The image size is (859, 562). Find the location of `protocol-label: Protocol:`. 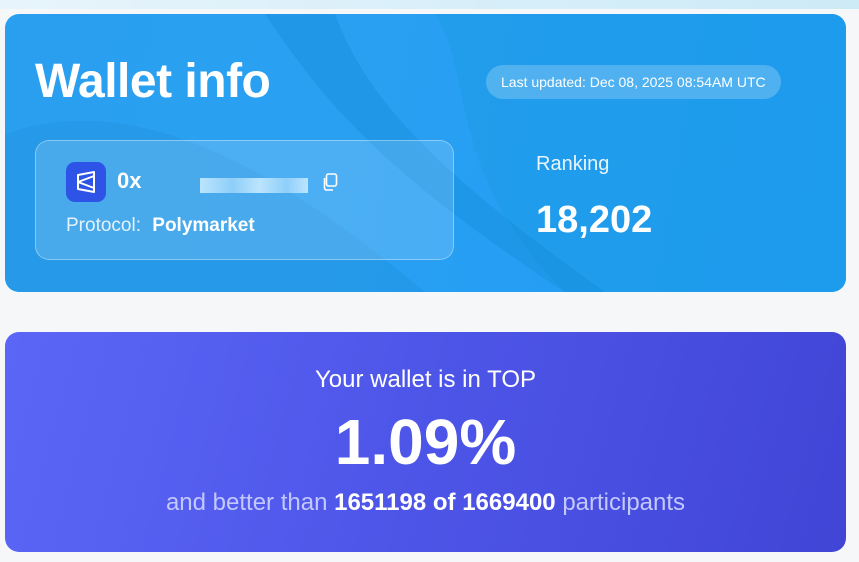

protocol-label: Protocol: is located at coordinates (103, 225).